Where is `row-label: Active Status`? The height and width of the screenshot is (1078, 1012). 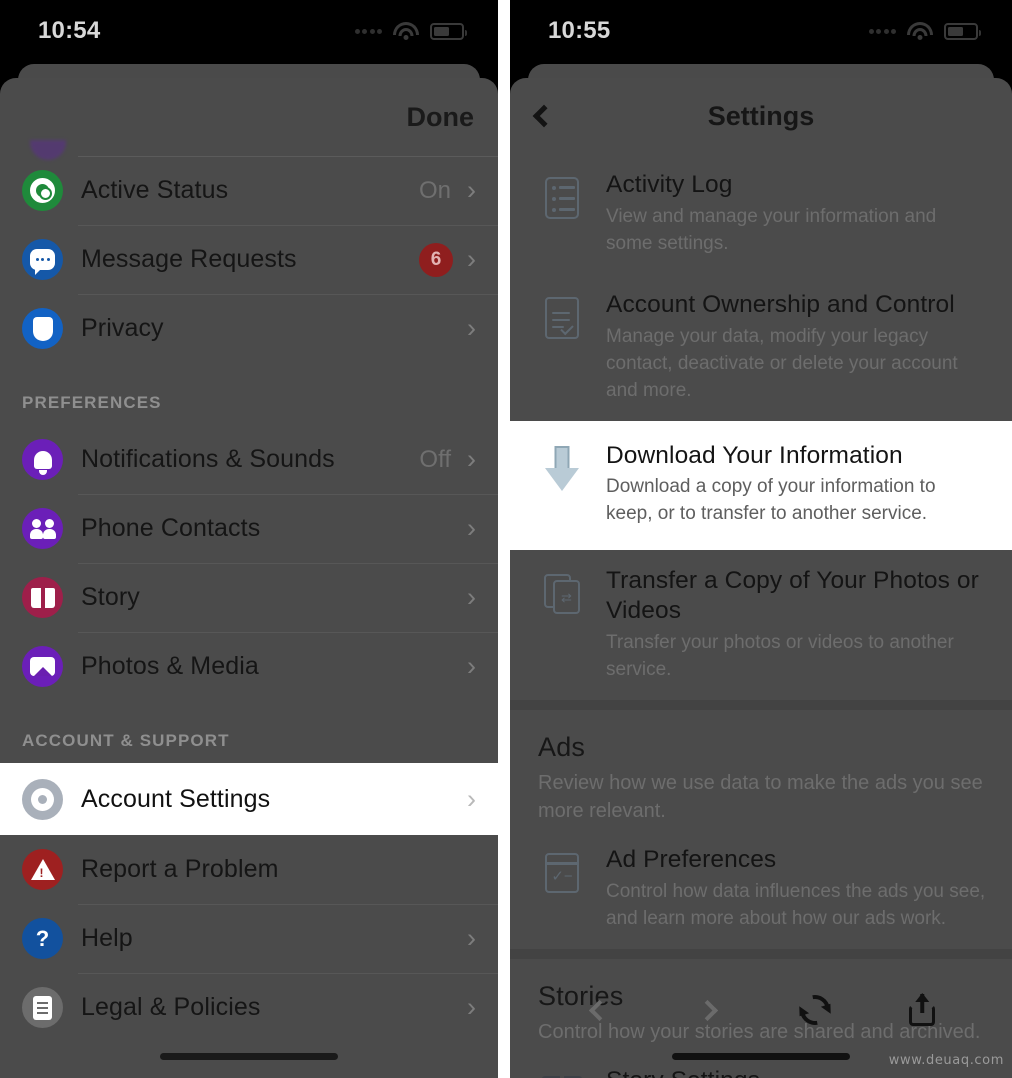 row-label: Active Status is located at coordinates (155, 190).